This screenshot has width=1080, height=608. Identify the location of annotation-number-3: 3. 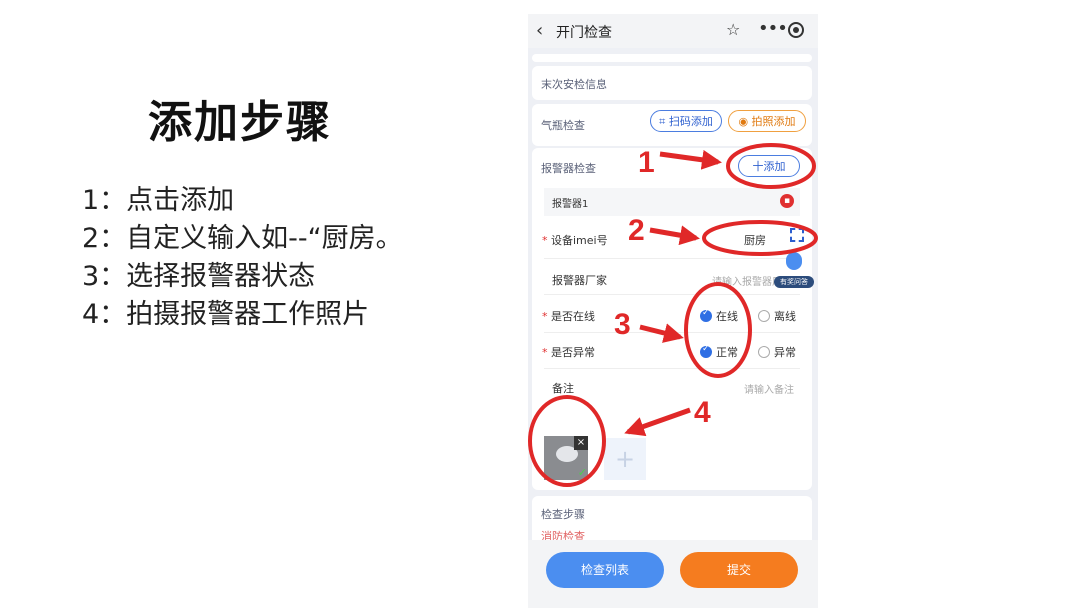
(622, 324).